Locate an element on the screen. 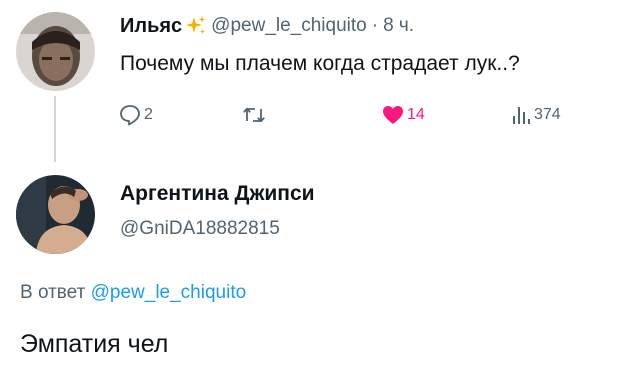  replying-to-mention-link: @pew_le_chiquito is located at coordinates (169, 292).